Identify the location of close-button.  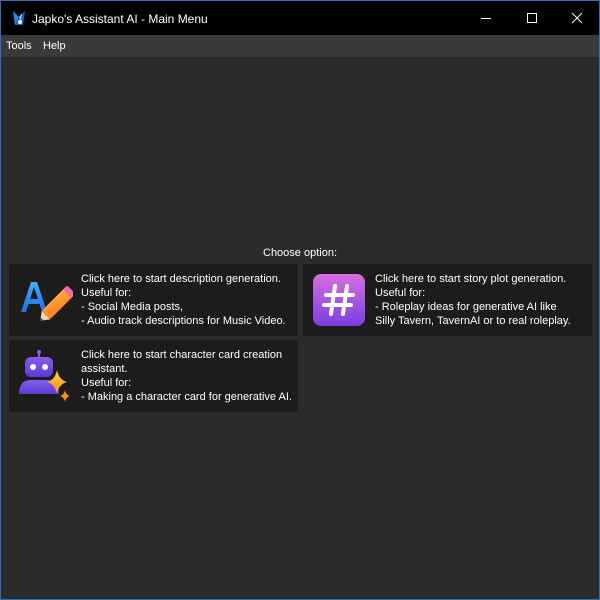
(576, 18).